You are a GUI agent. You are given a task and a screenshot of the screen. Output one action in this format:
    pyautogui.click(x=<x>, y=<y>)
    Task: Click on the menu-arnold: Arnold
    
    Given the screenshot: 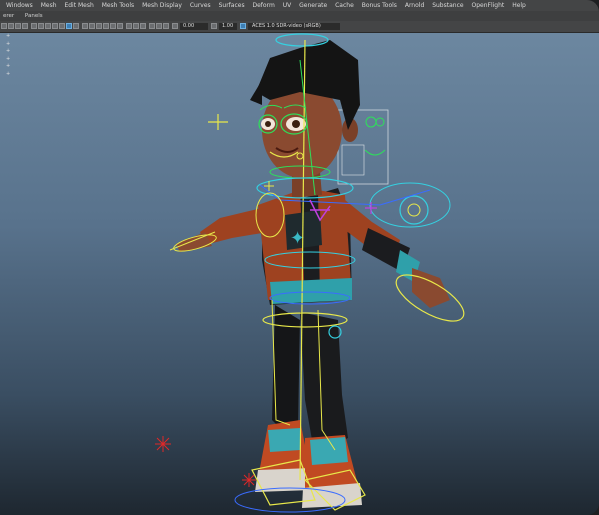 What is the action you would take?
    pyautogui.click(x=414, y=5)
    